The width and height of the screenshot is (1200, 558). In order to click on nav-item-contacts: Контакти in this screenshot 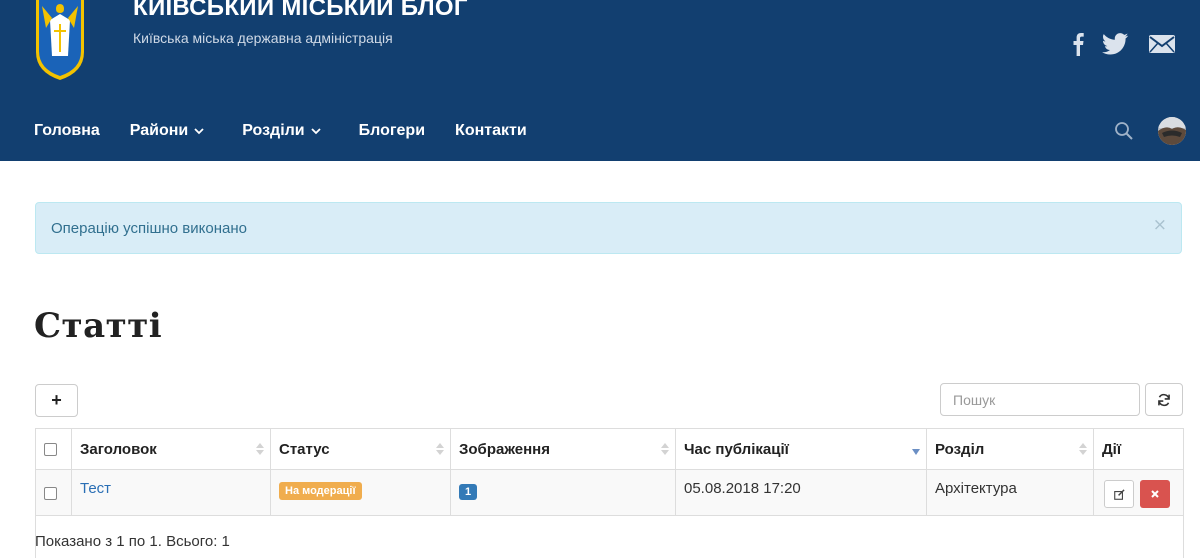, I will do `click(491, 131)`.